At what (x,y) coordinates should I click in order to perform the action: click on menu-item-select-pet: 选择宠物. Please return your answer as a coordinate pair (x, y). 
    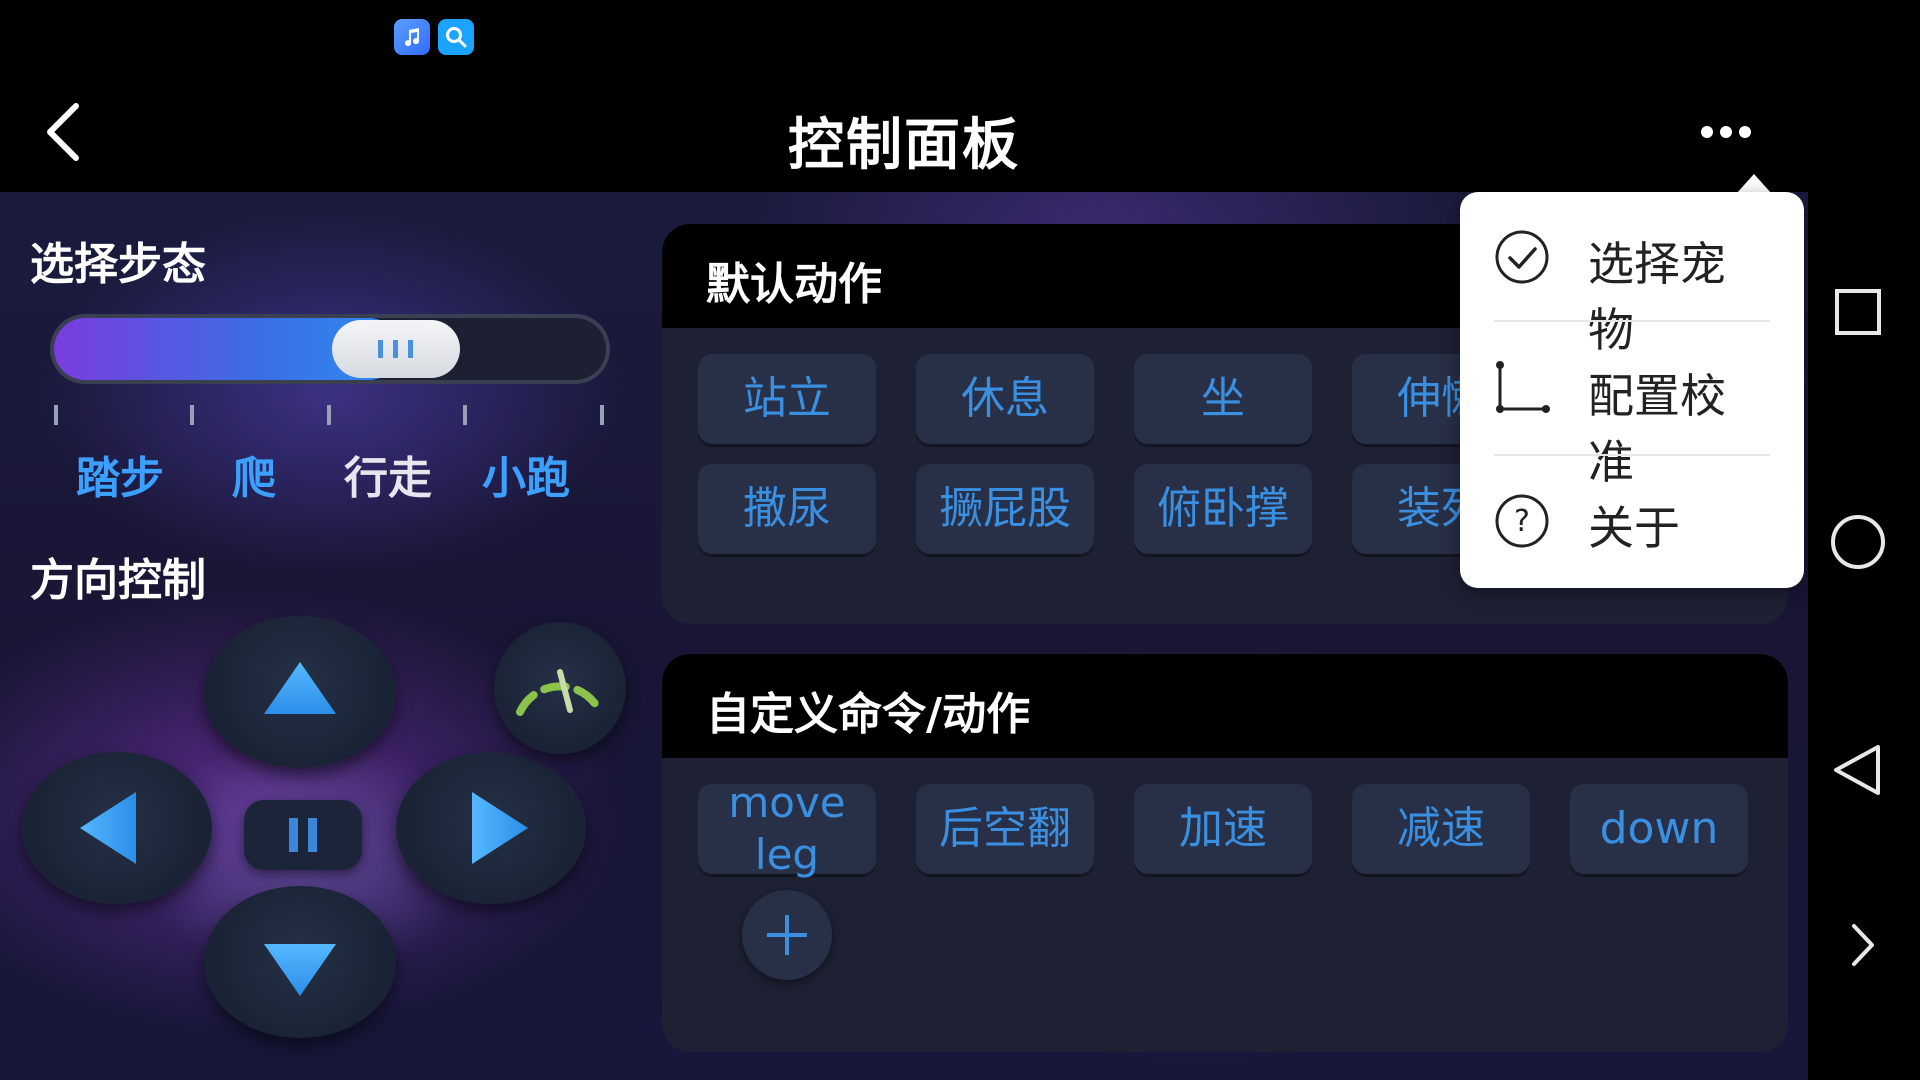
    Looking at the image, I should click on (1632, 274).